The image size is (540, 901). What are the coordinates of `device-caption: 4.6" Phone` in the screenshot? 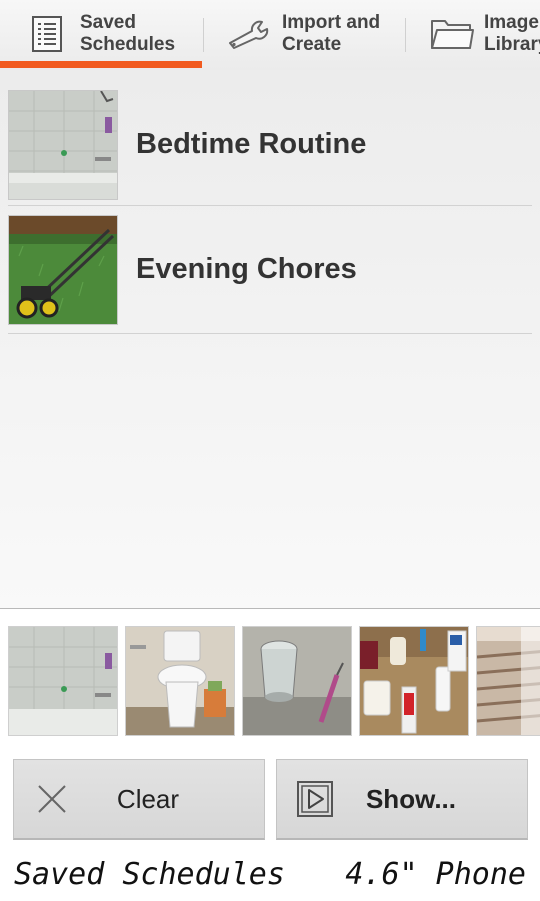 It's located at (435, 874).